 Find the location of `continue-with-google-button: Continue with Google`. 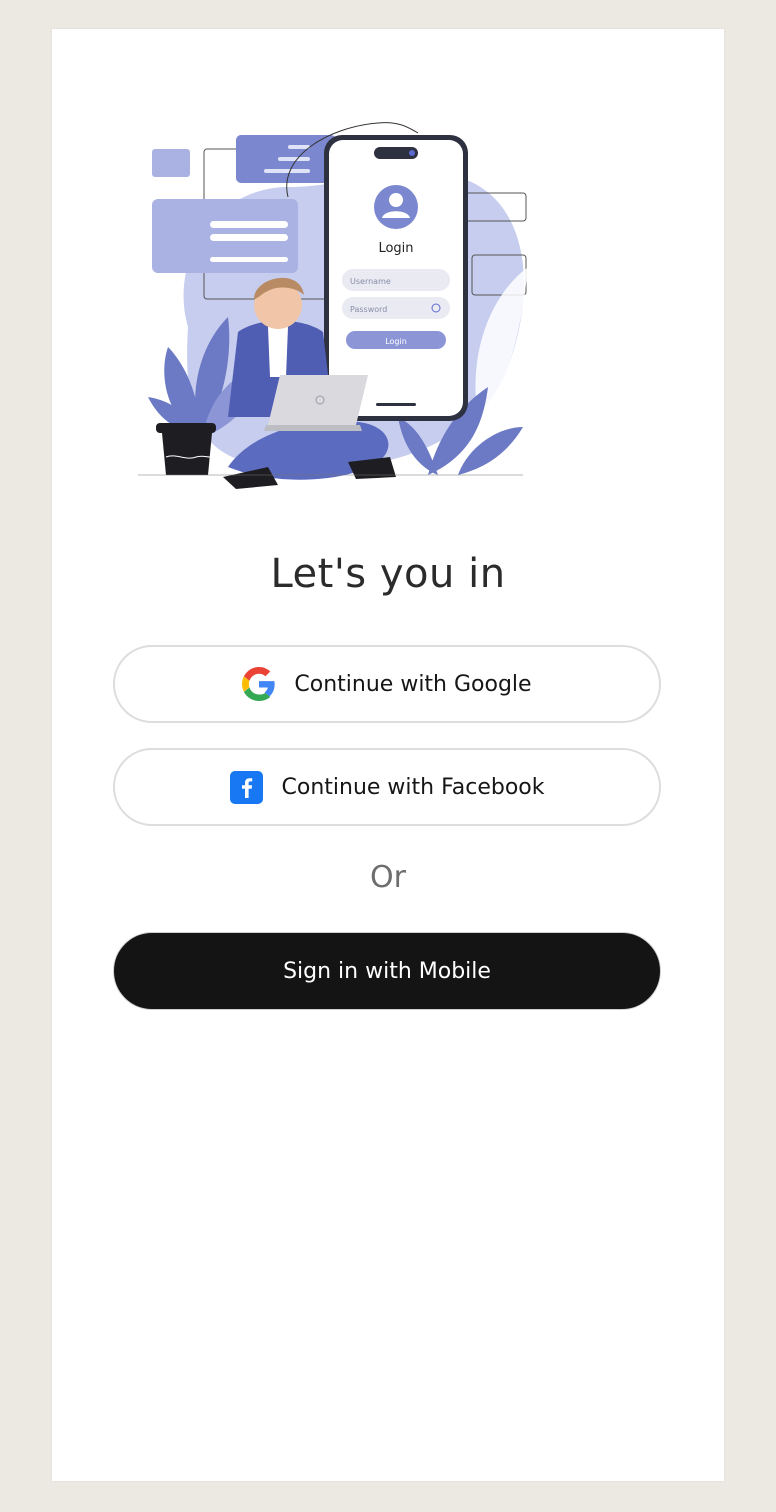

continue-with-google-button: Continue with Google is located at coordinates (387, 684).